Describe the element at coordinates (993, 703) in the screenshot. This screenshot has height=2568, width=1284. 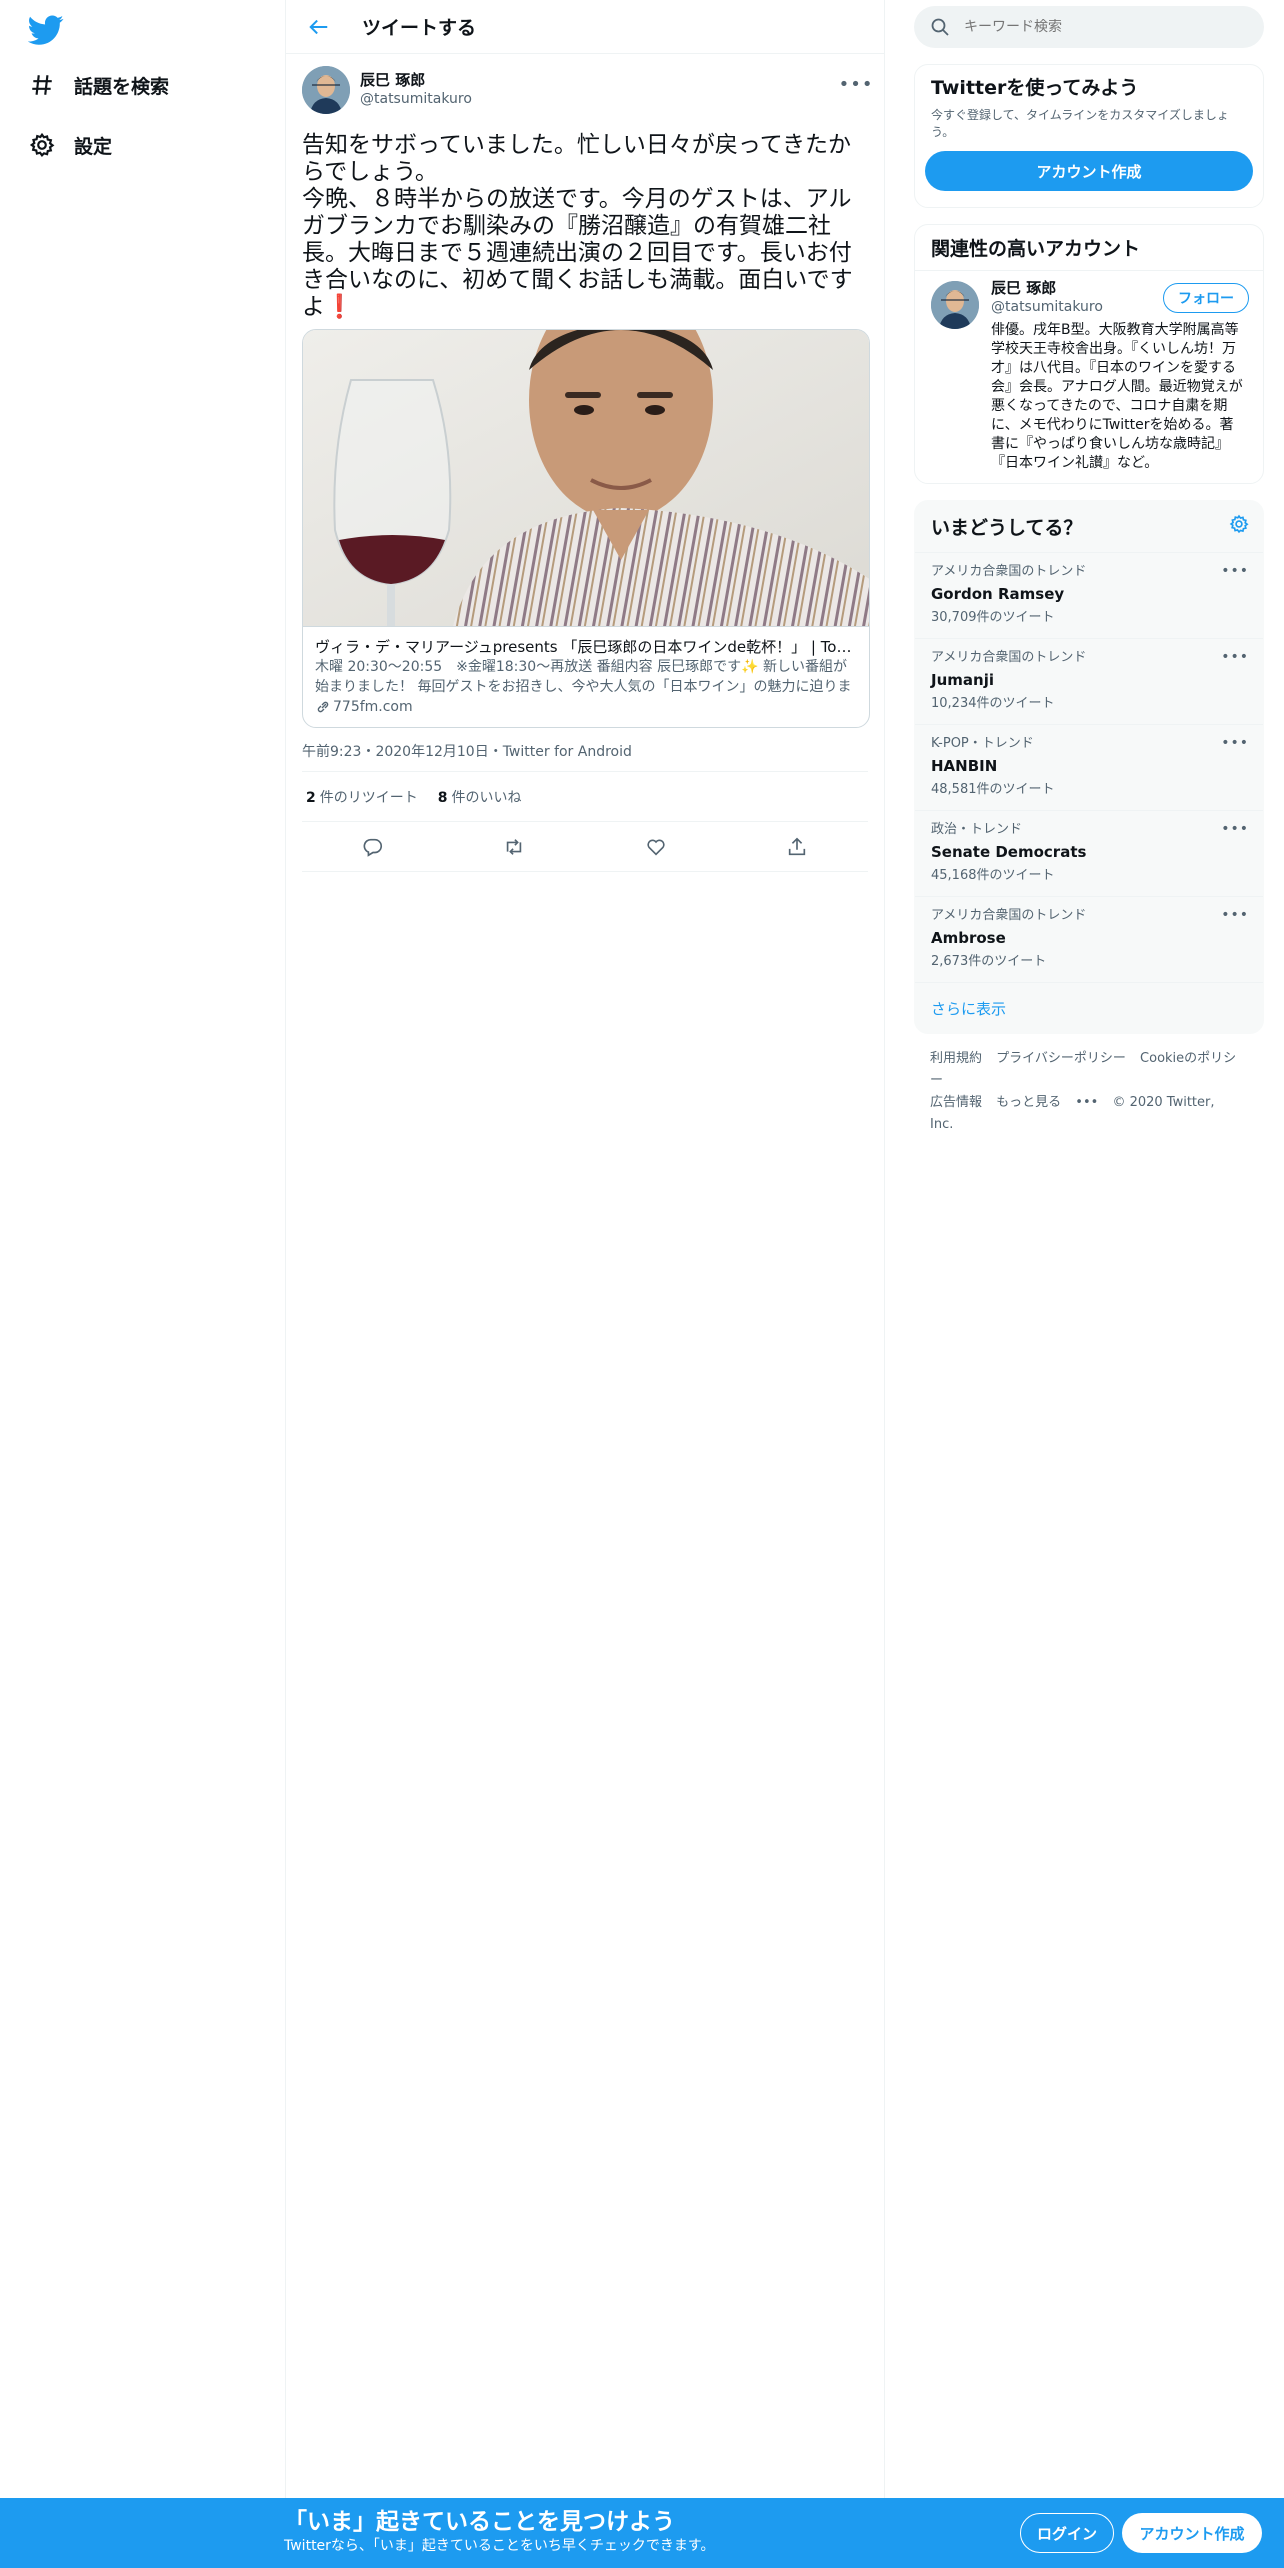
I see `trend-count: 10,234件のツイート` at that location.